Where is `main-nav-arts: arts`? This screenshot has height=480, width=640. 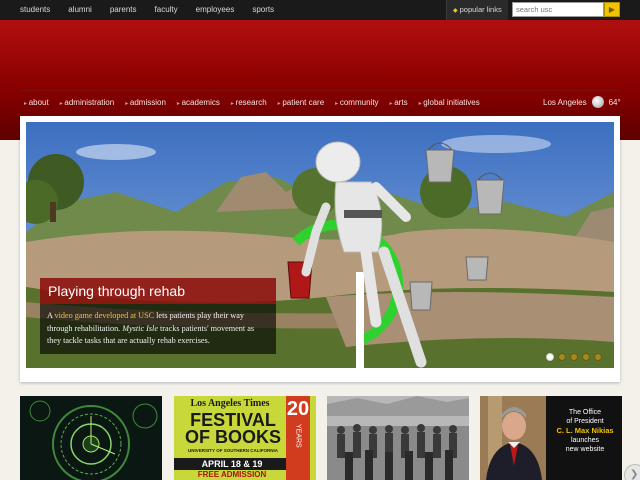
main-nav-arts: arts is located at coordinates (398, 102).